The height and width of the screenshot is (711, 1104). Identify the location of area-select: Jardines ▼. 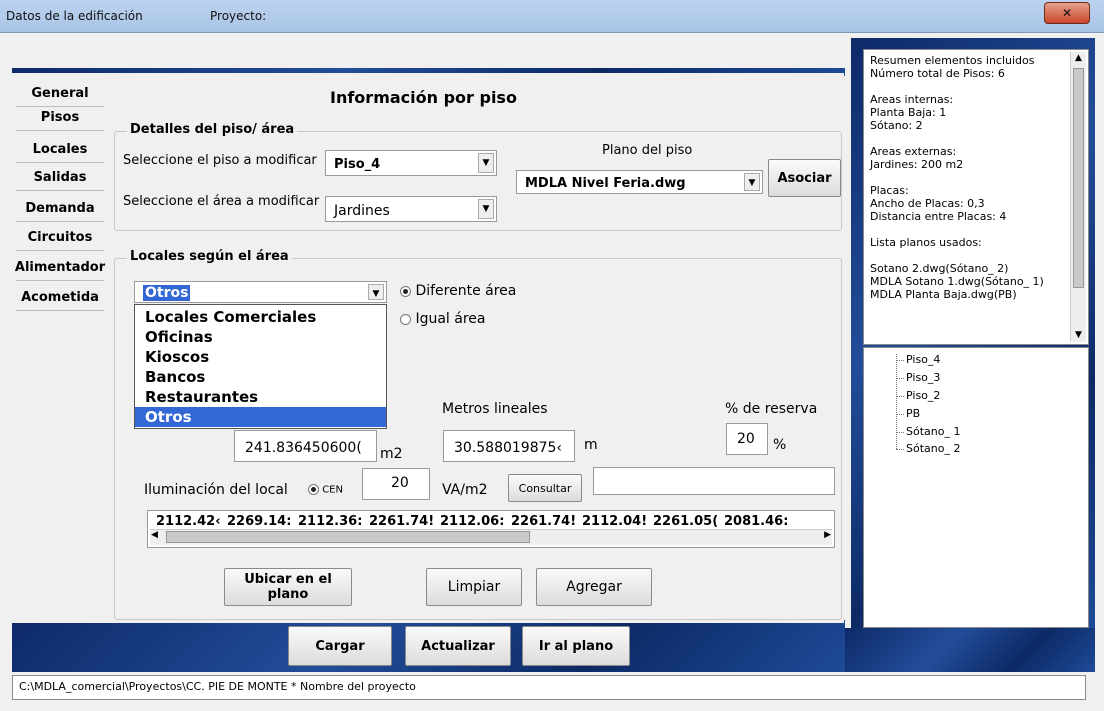
(411, 209).